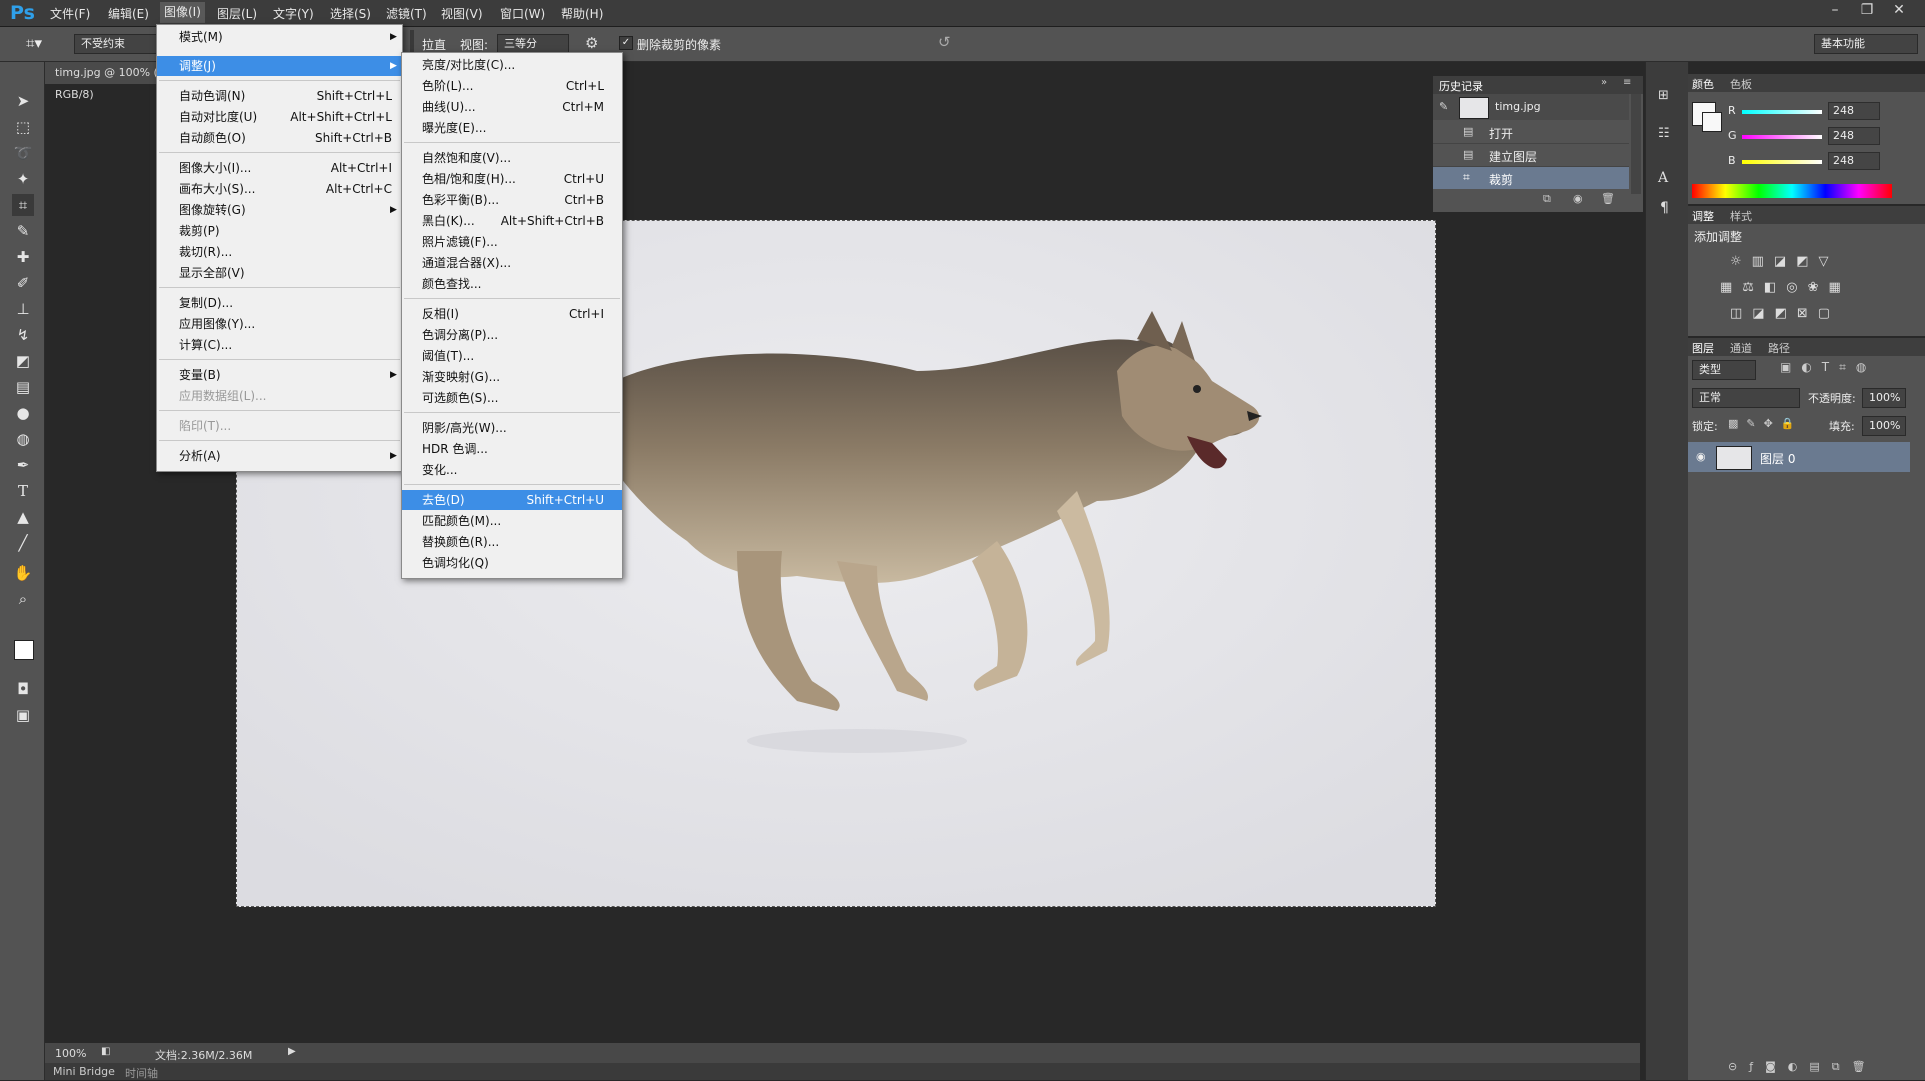 The image size is (1925, 1081). What do you see at coordinates (1663, 95) in the screenshot?
I see `history-dock-icon: ⊞` at bounding box center [1663, 95].